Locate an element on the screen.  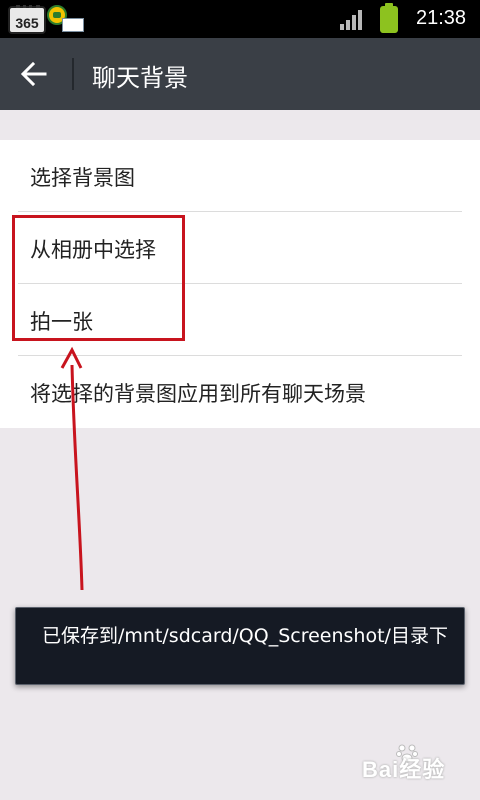
toast-message: 已保存到/mnt/sdcard/QQ_Screenshot/目录下 is located at coordinates (240, 646).